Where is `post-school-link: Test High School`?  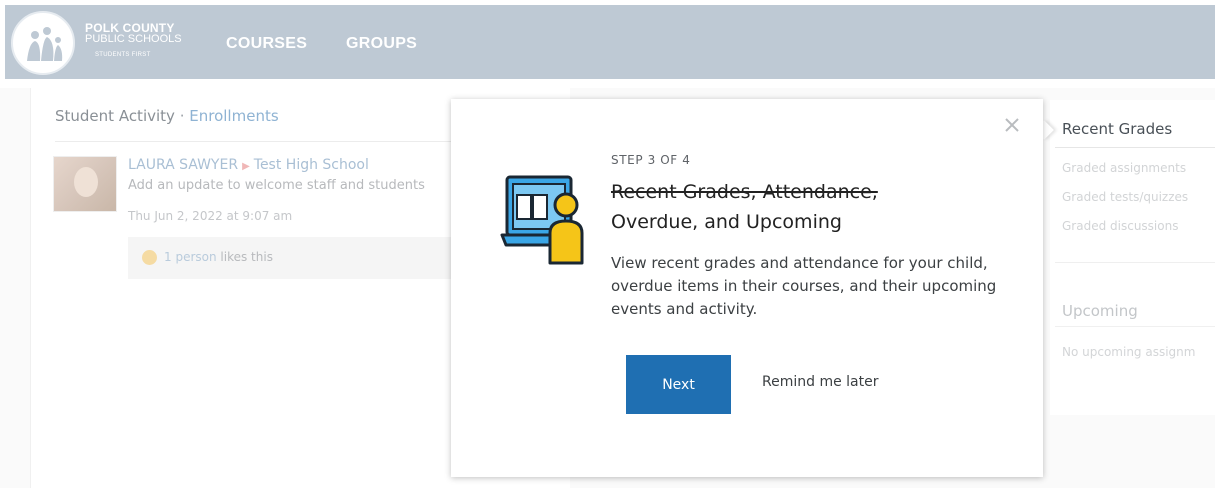
post-school-link: Test High School is located at coordinates (311, 165).